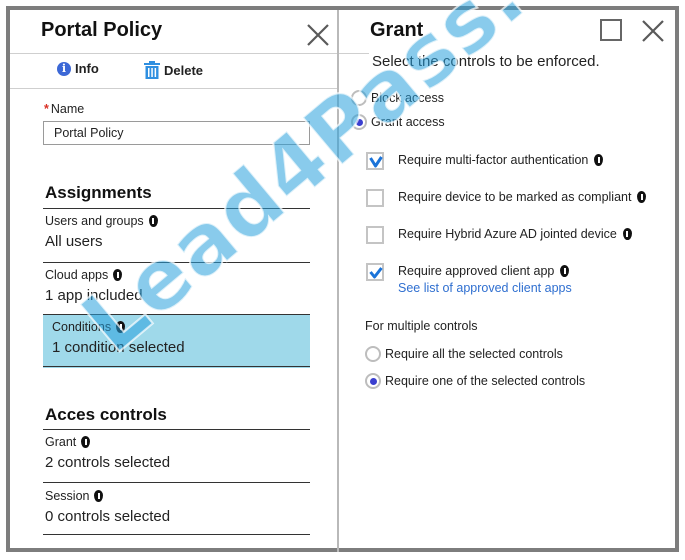  What do you see at coordinates (102, 30) in the screenshot?
I see `policy-title: Portal Policy` at bounding box center [102, 30].